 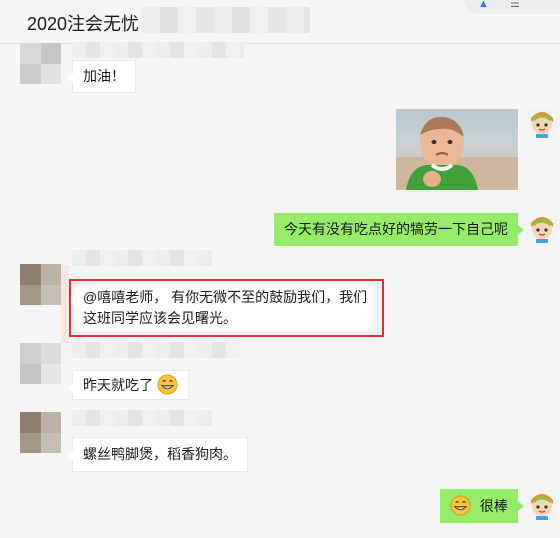 What do you see at coordinates (226, 20) in the screenshot?
I see `title-blur` at bounding box center [226, 20].